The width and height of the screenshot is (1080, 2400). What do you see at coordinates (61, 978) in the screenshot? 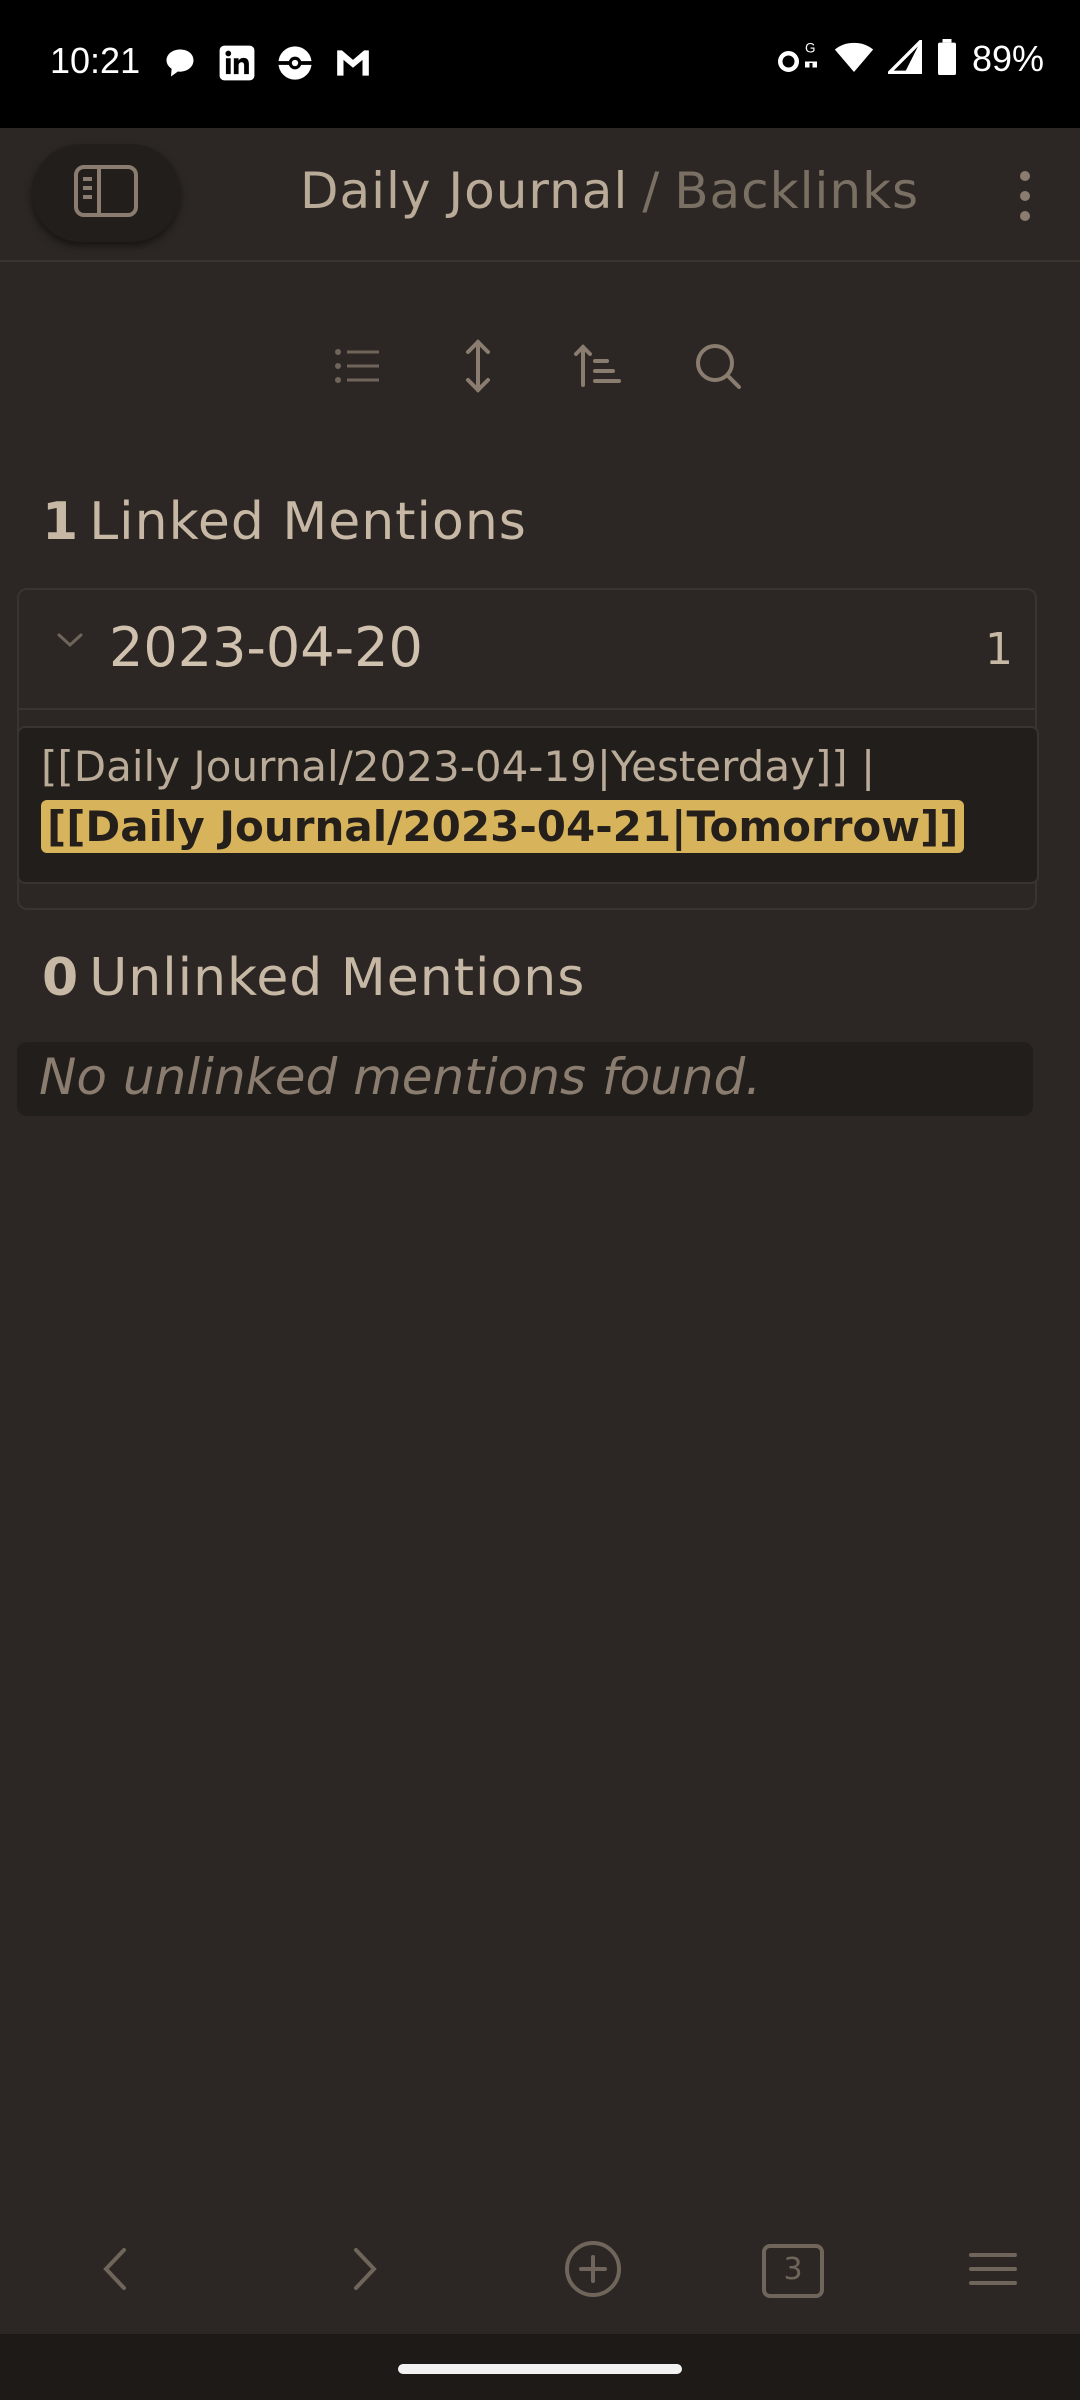
I see `unlinked-mentions-count: 0` at bounding box center [61, 978].